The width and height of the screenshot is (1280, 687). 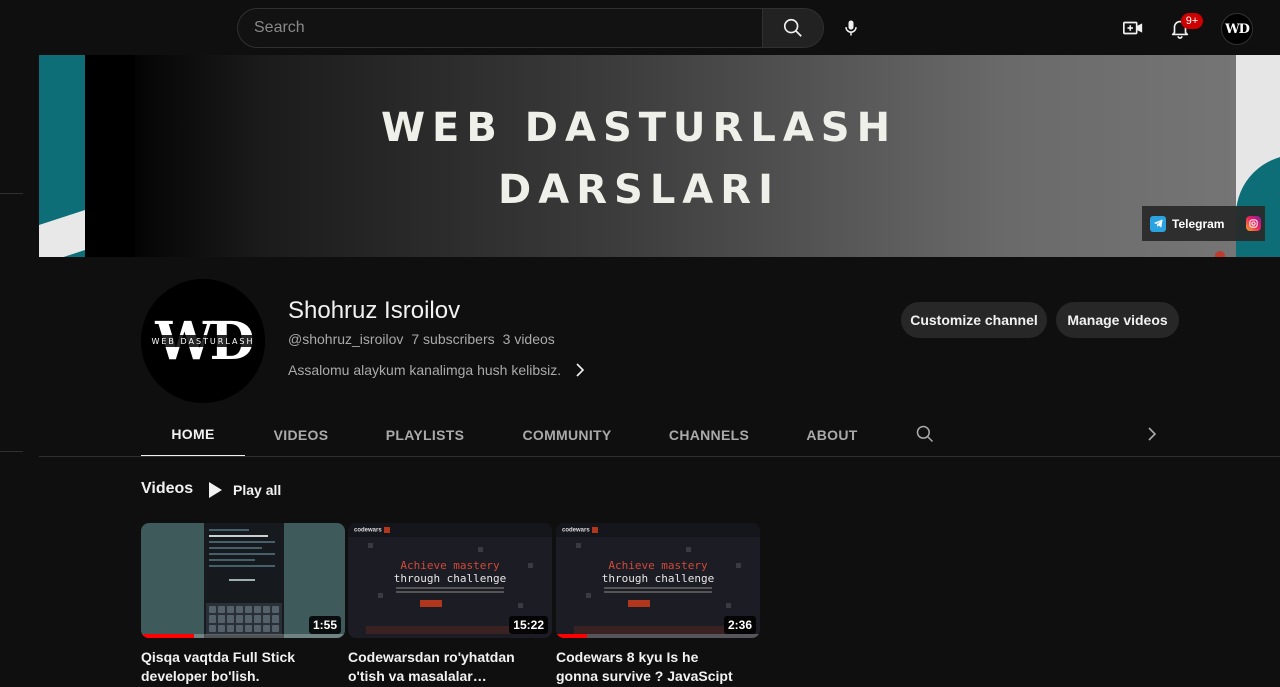 What do you see at coordinates (167, 489) in the screenshot?
I see `shelf-title: Videos` at bounding box center [167, 489].